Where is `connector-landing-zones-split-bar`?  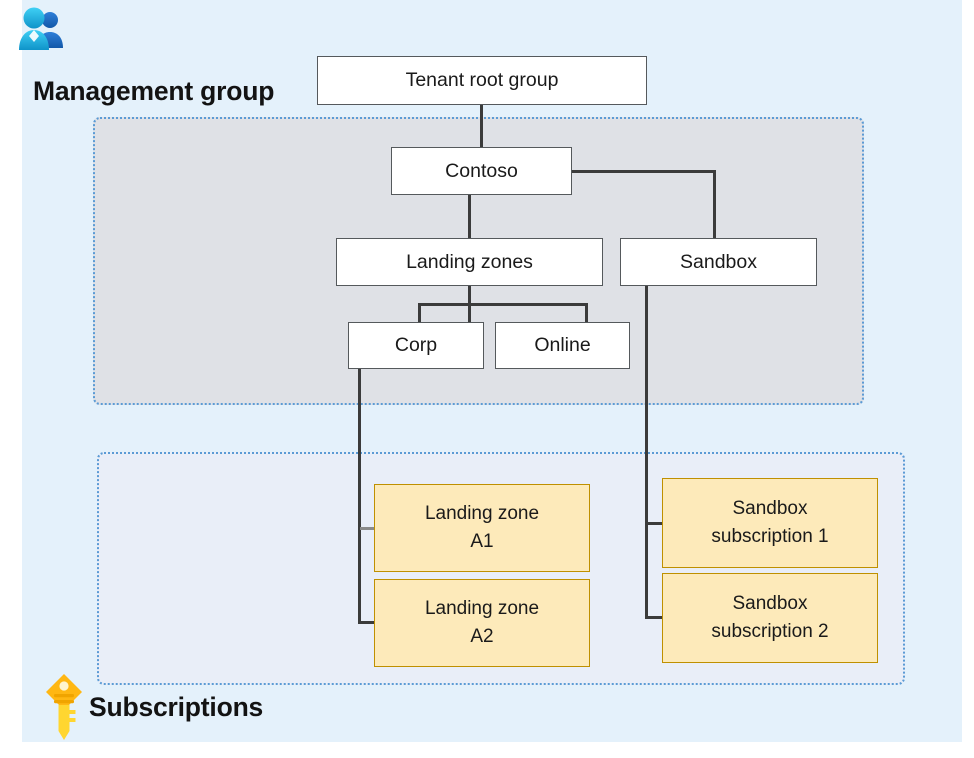 connector-landing-zones-split-bar is located at coordinates (503, 304).